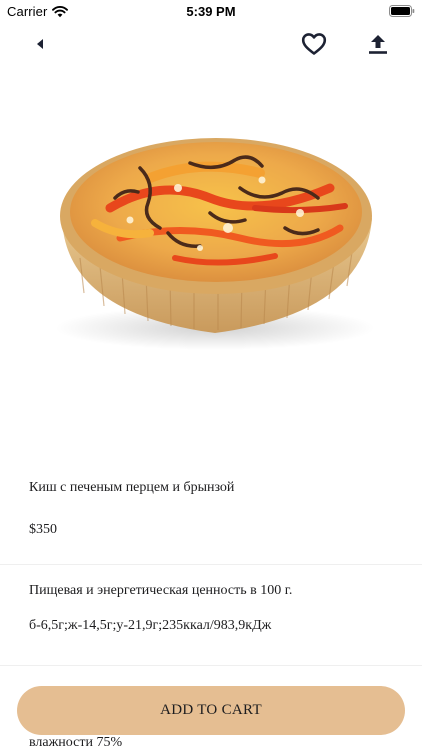  I want to click on share-upload-icon, so click(378, 44).